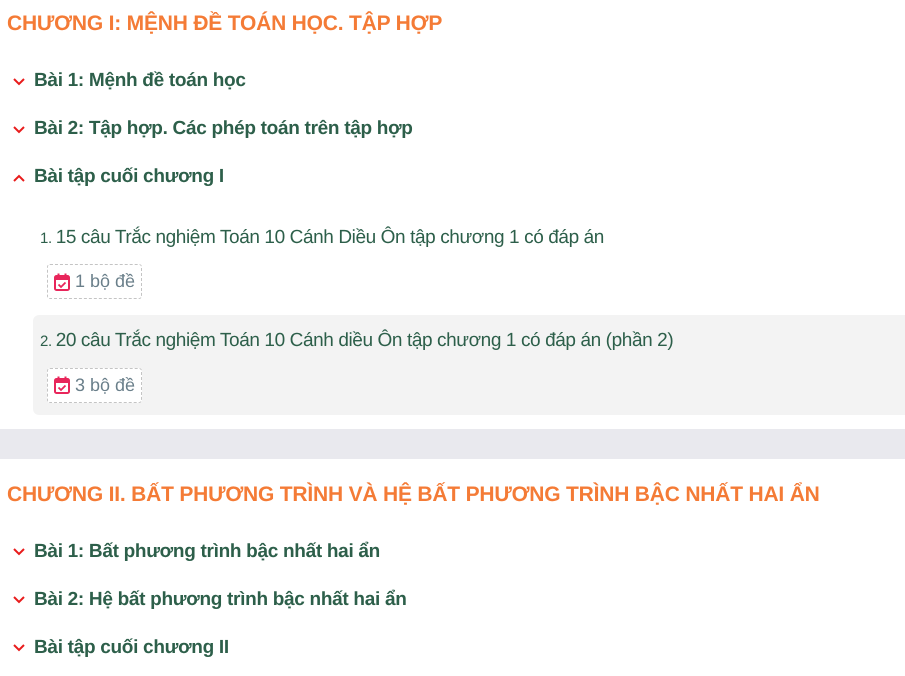 This screenshot has width=905, height=676. What do you see at coordinates (46, 342) in the screenshot?
I see `item-number: 2.` at bounding box center [46, 342].